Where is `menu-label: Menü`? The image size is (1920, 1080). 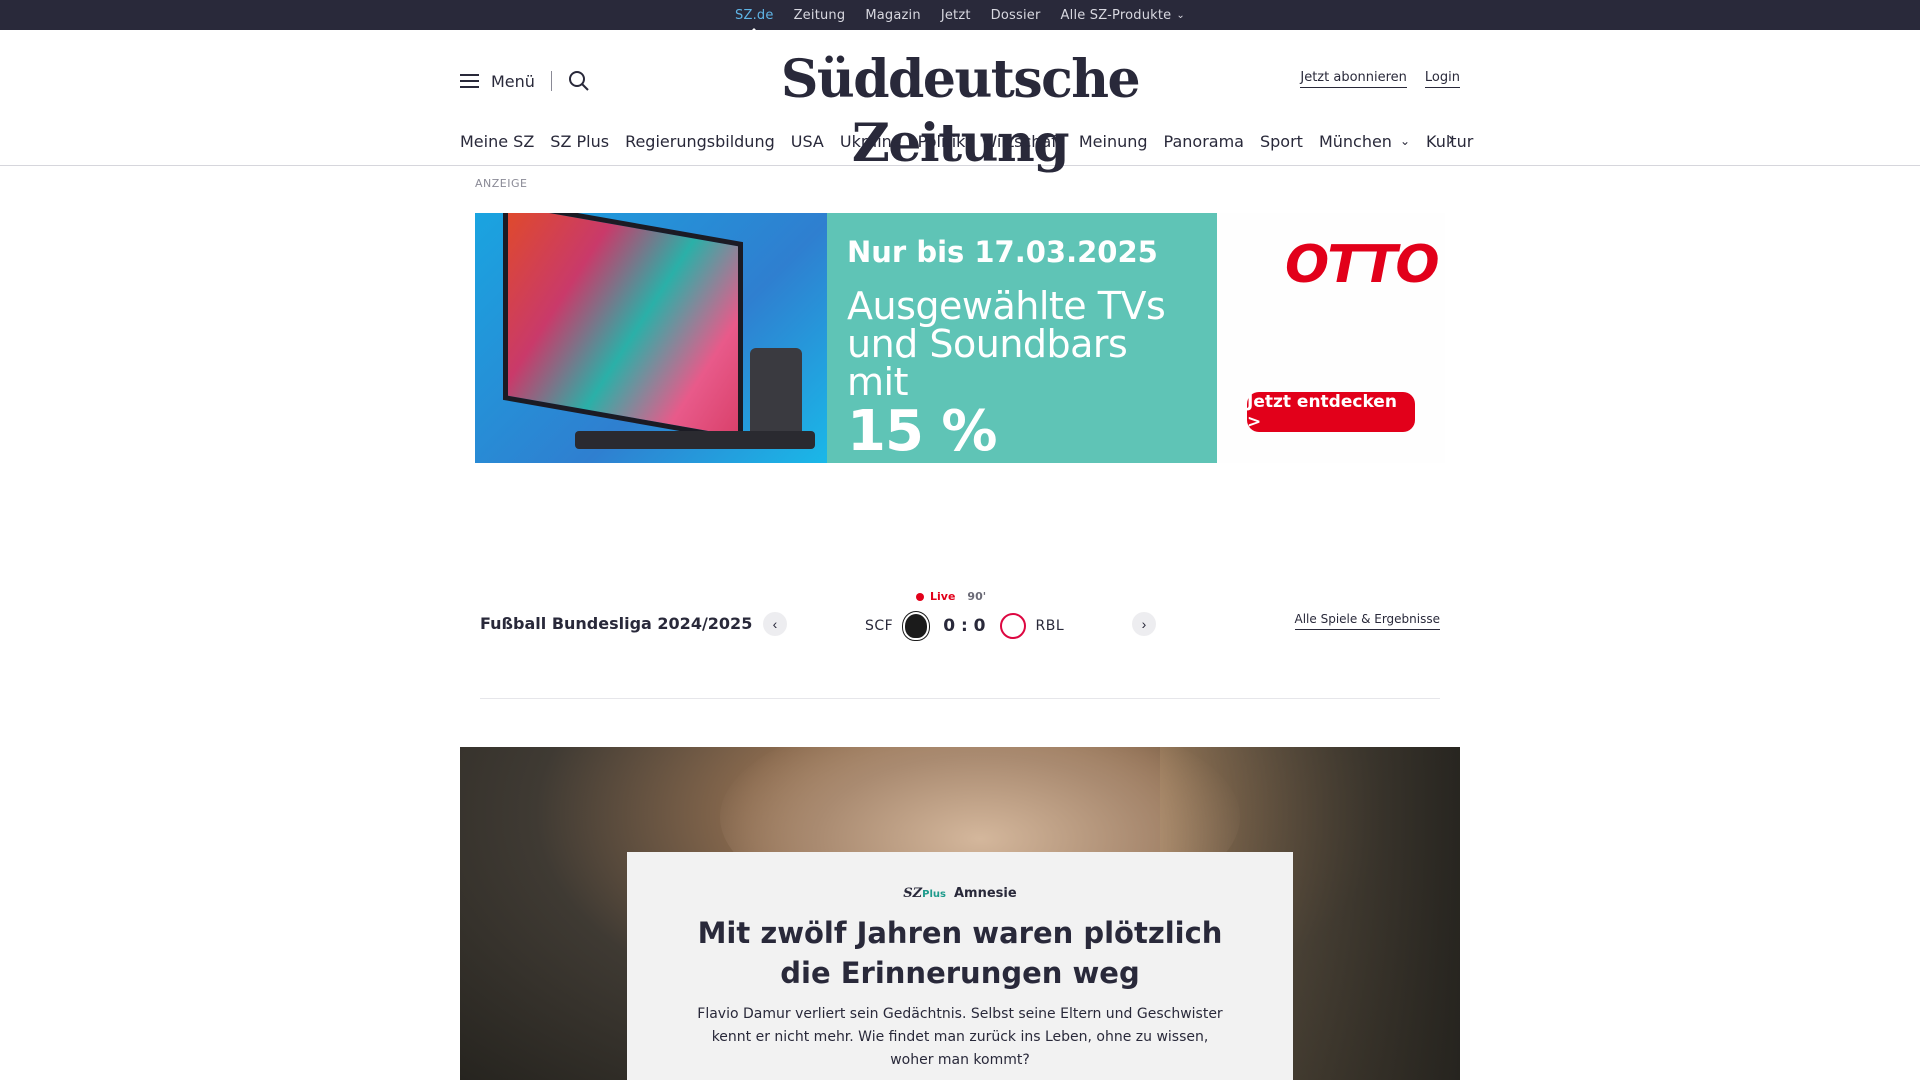 menu-label: Menü is located at coordinates (513, 81).